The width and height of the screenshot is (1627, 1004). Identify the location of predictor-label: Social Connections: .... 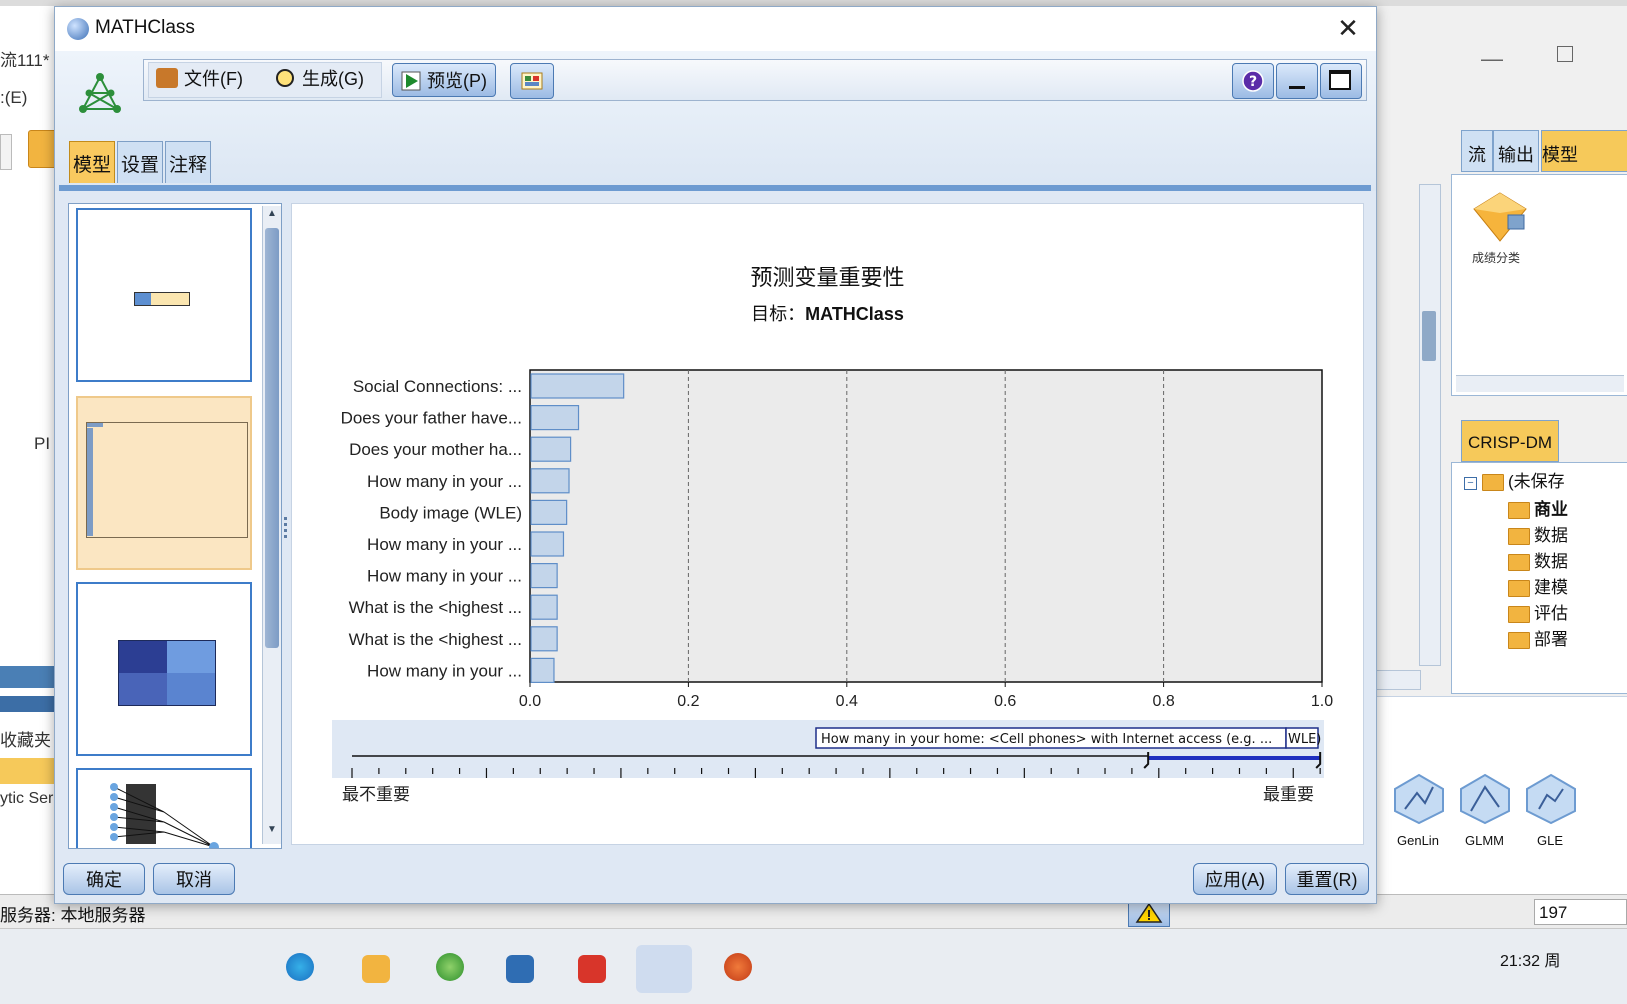
(437, 386).